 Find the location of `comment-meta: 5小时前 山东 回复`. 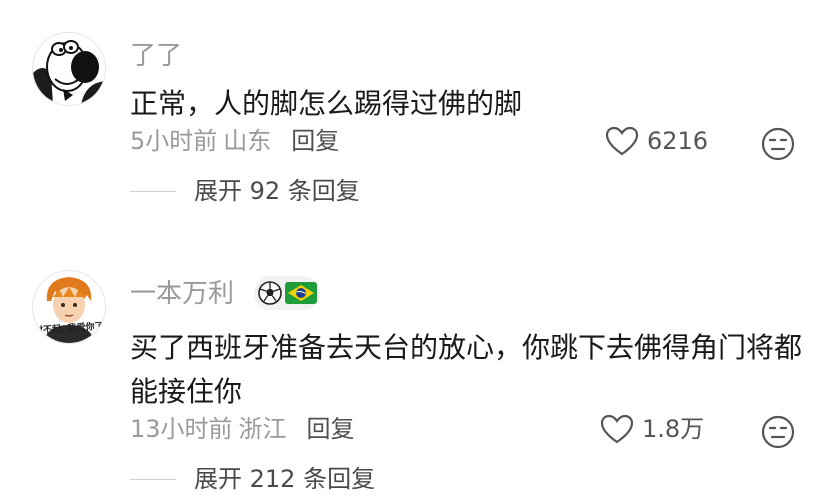

comment-meta: 5小时前 山东 回复 is located at coordinates (237, 141).